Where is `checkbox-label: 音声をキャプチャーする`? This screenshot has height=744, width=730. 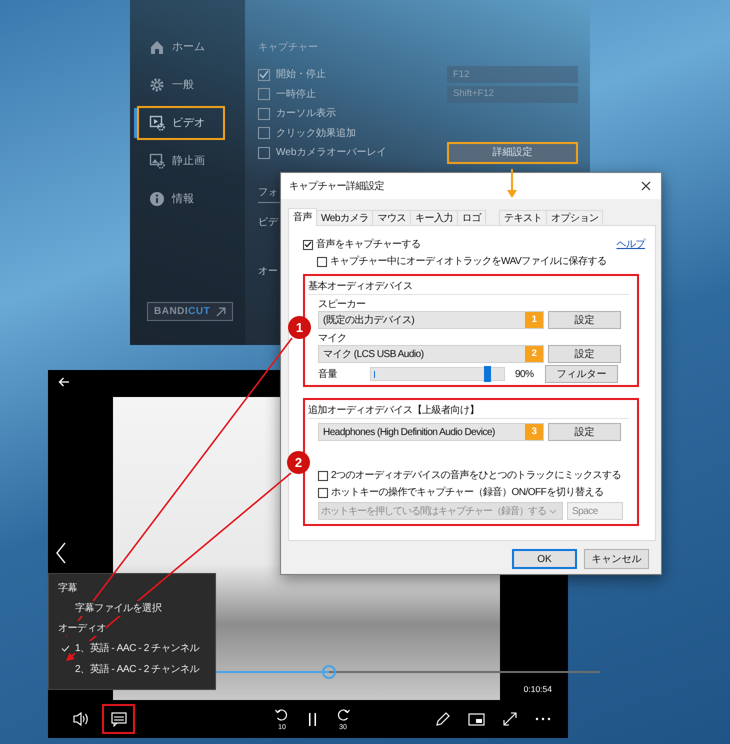 checkbox-label: 音声をキャプチャーする is located at coordinates (368, 245).